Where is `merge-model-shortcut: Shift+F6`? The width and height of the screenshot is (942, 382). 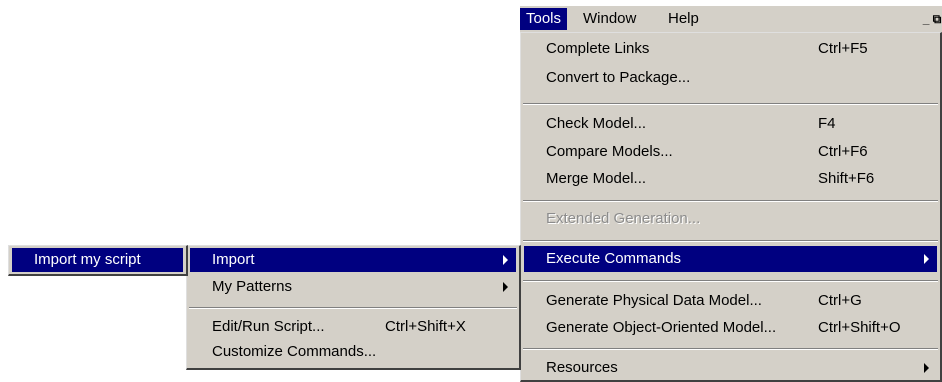
merge-model-shortcut: Shift+F6 is located at coordinates (846, 178).